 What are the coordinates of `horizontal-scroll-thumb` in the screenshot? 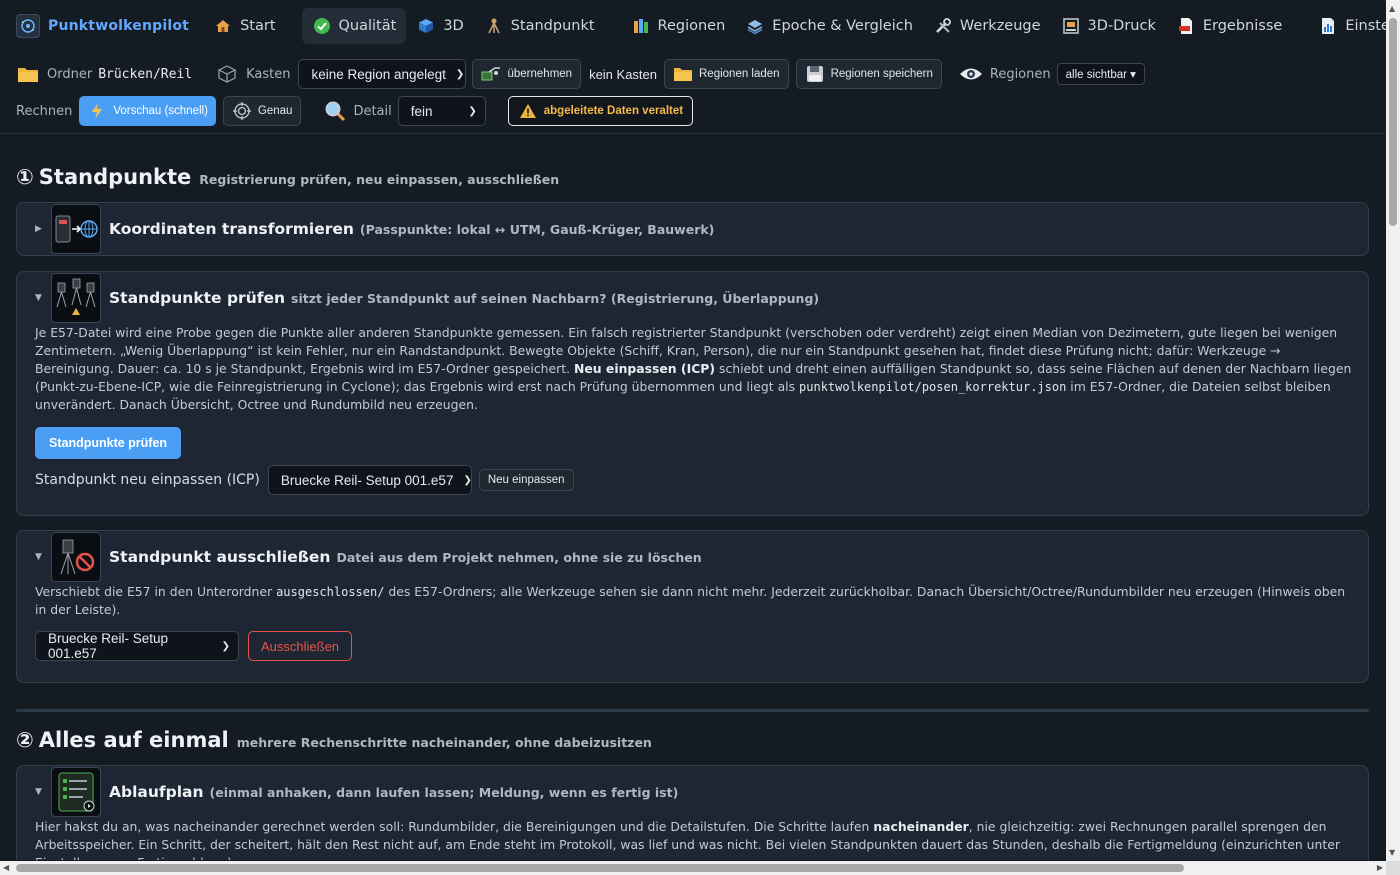 It's located at (600, 868).